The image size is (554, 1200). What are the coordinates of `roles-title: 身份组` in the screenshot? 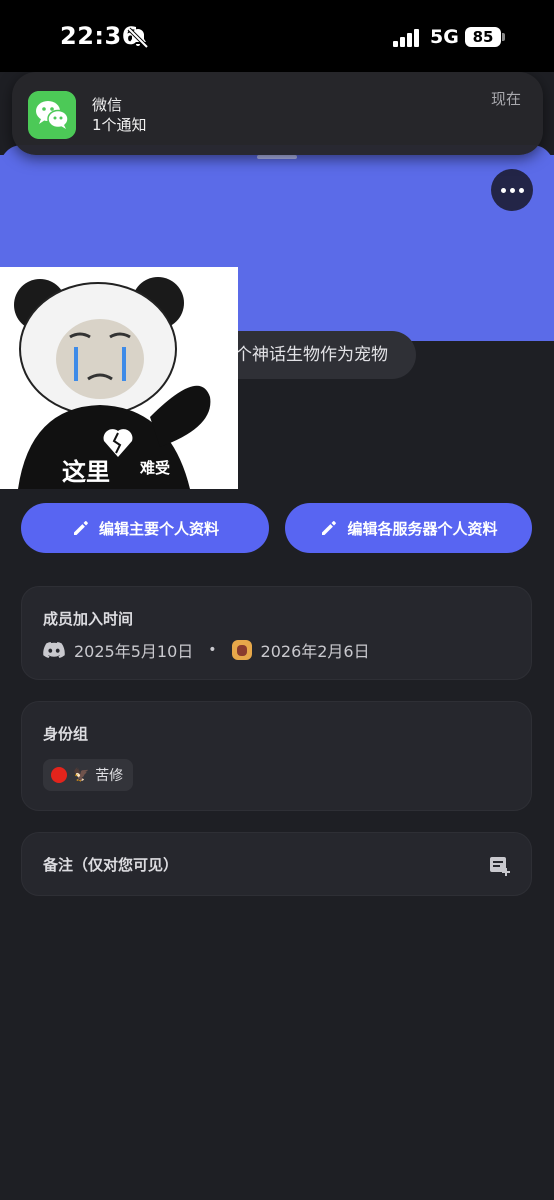 It's located at (66, 734).